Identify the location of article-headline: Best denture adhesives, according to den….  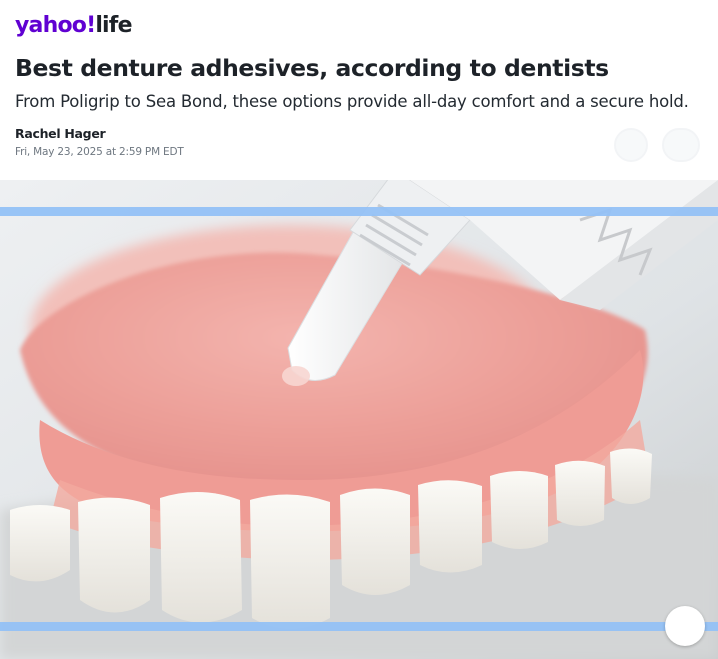
(312, 68).